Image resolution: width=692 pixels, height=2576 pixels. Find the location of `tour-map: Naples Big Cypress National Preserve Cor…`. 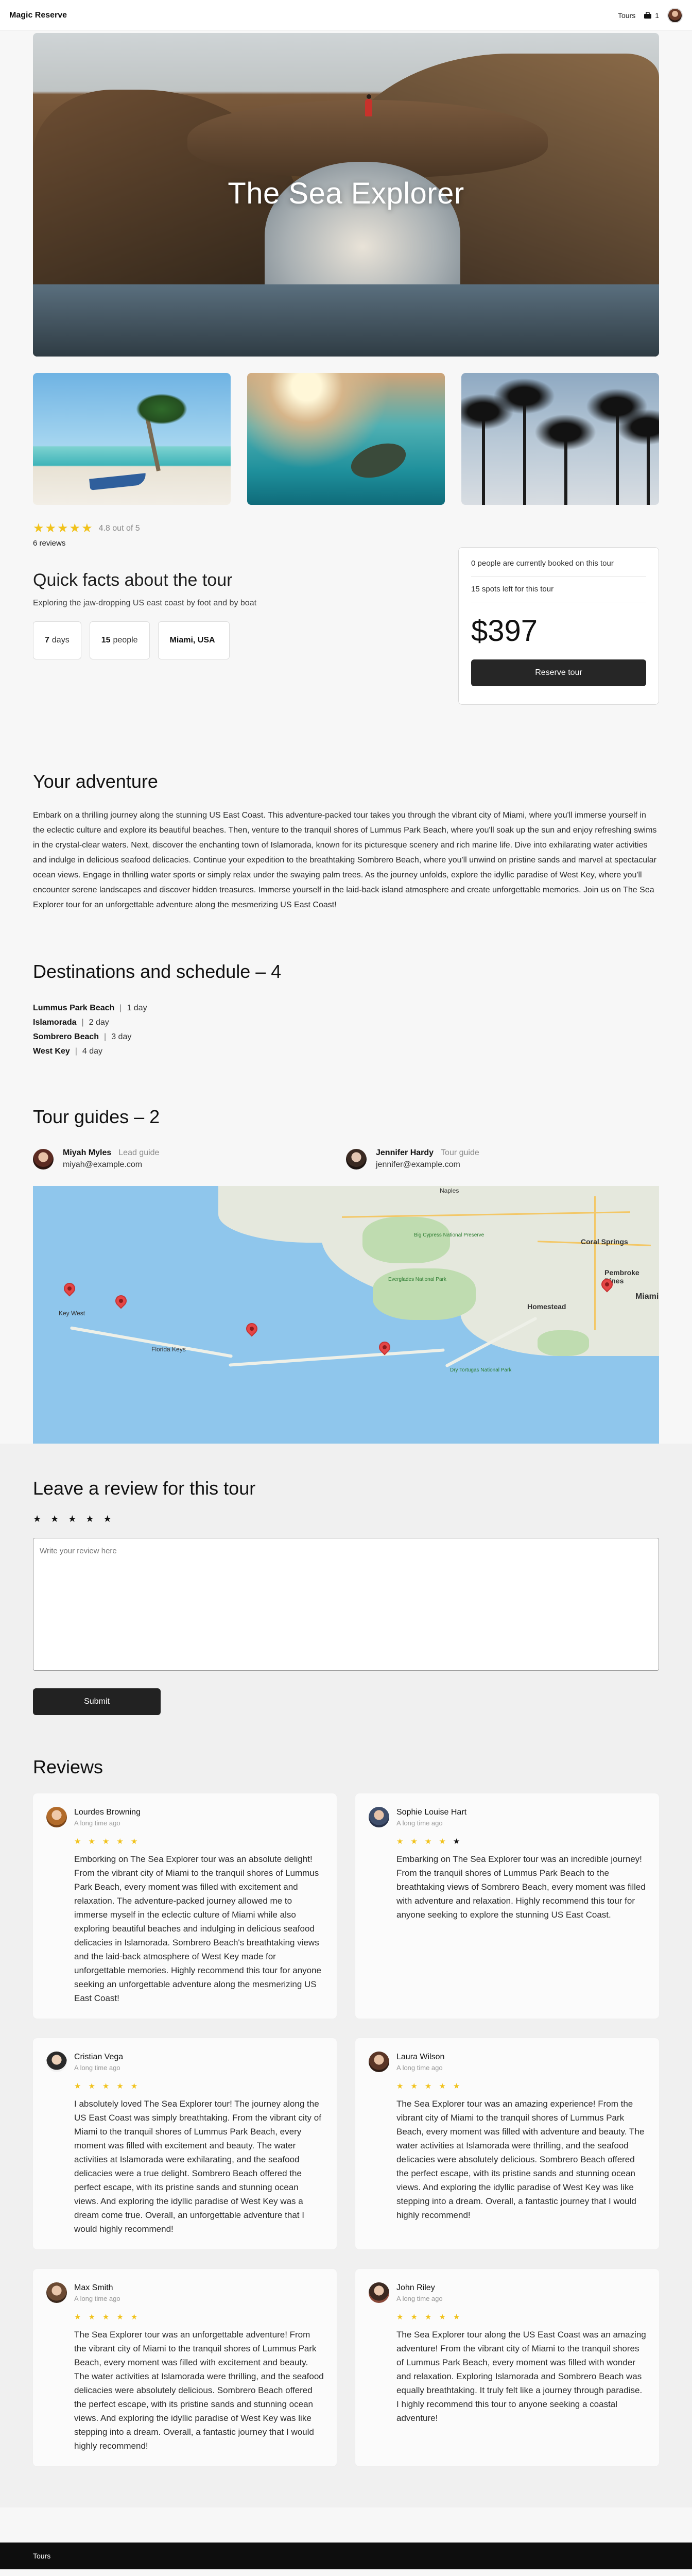

tour-map: Naples Big Cypress National Preserve Cor… is located at coordinates (346, 1315).